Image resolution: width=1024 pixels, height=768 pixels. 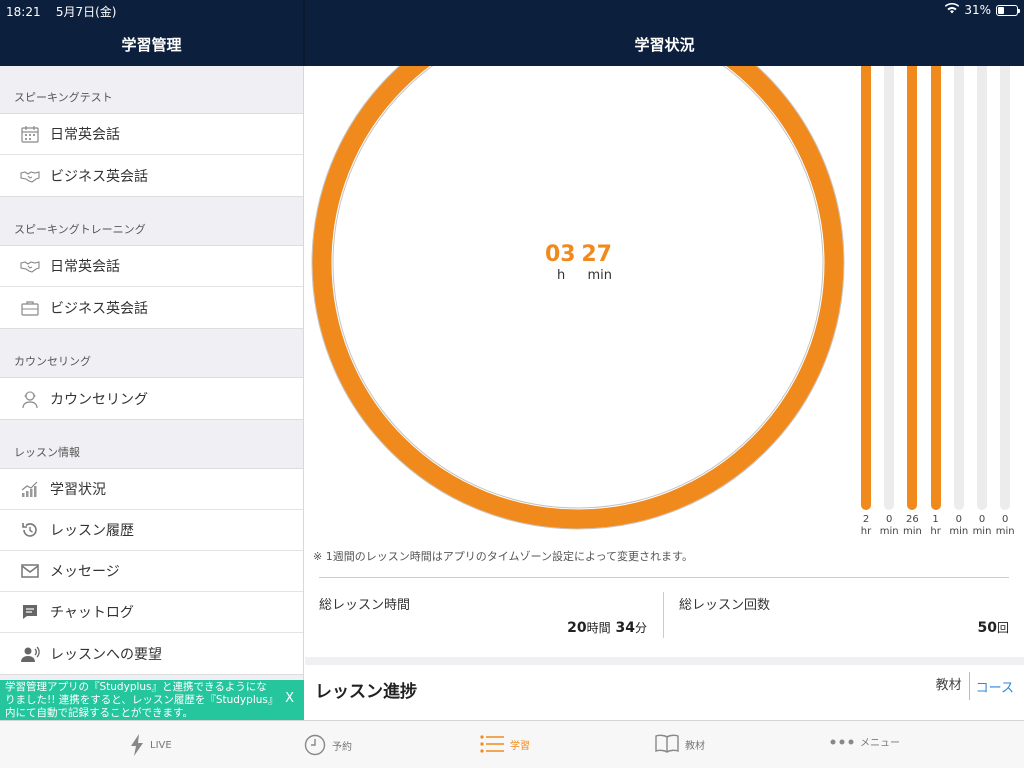 What do you see at coordinates (491, 615) in the screenshot?
I see `total-lesson-time: 総レッスン時間 20時間 34分` at bounding box center [491, 615].